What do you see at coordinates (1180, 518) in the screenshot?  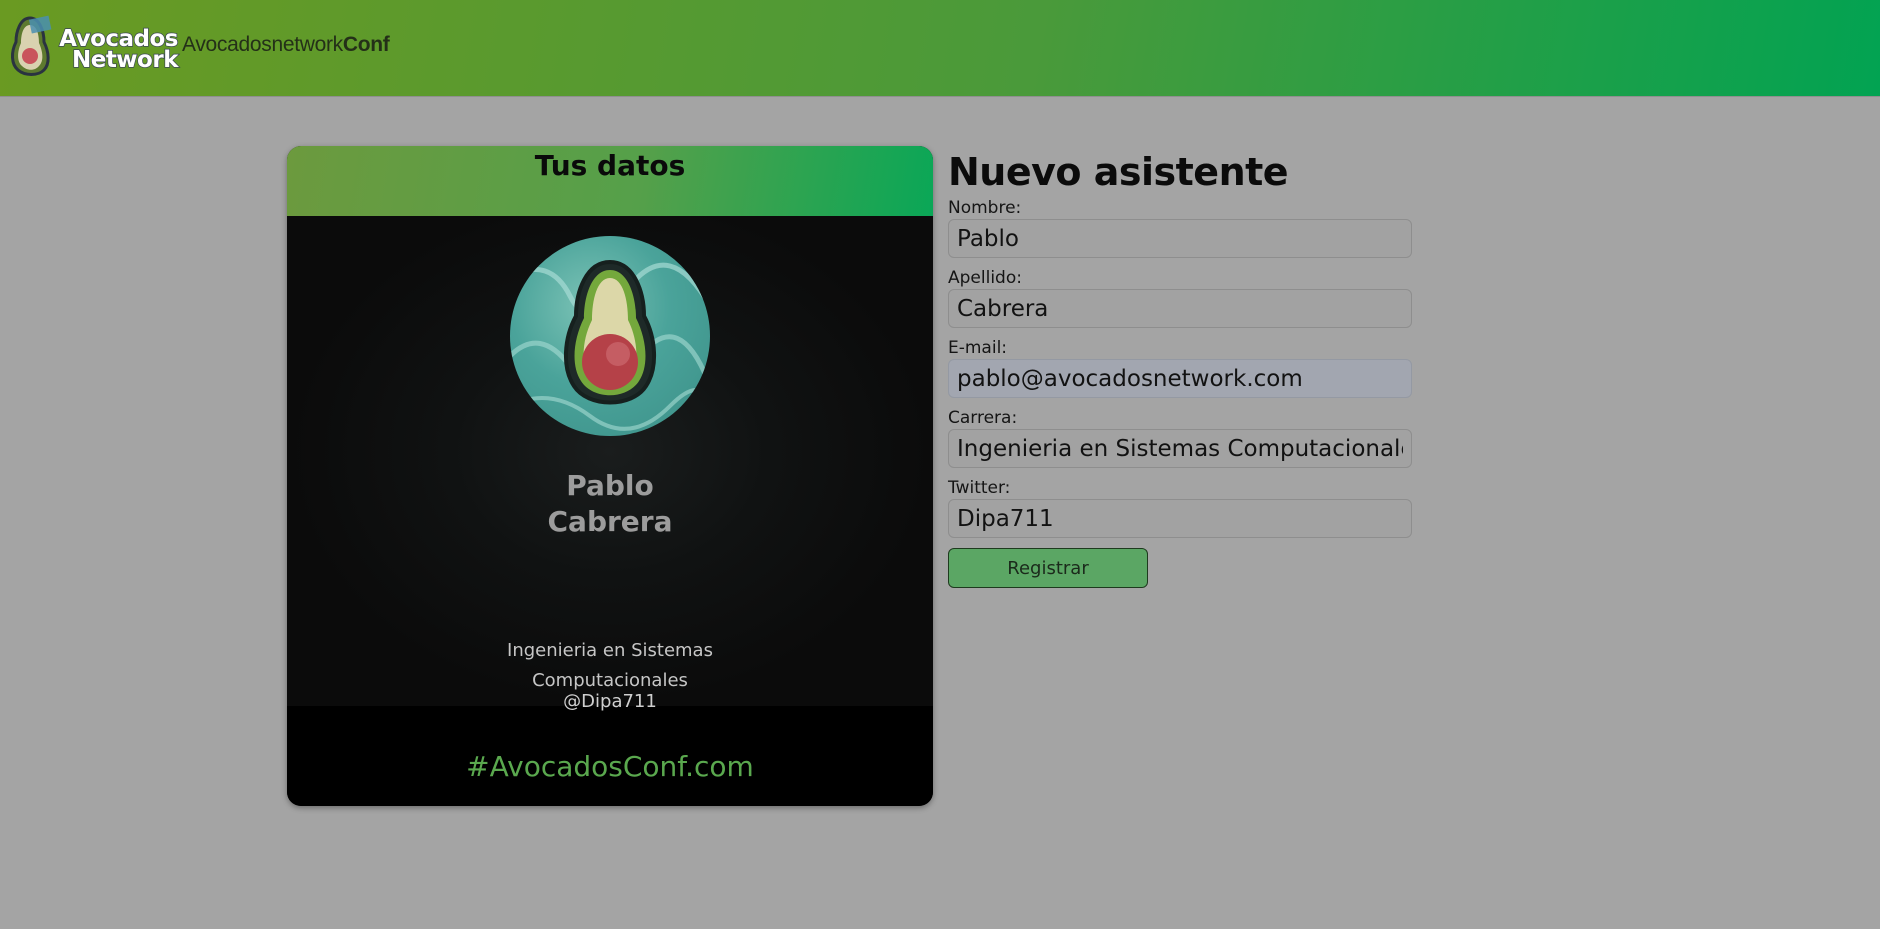 I see `twitter-input` at bounding box center [1180, 518].